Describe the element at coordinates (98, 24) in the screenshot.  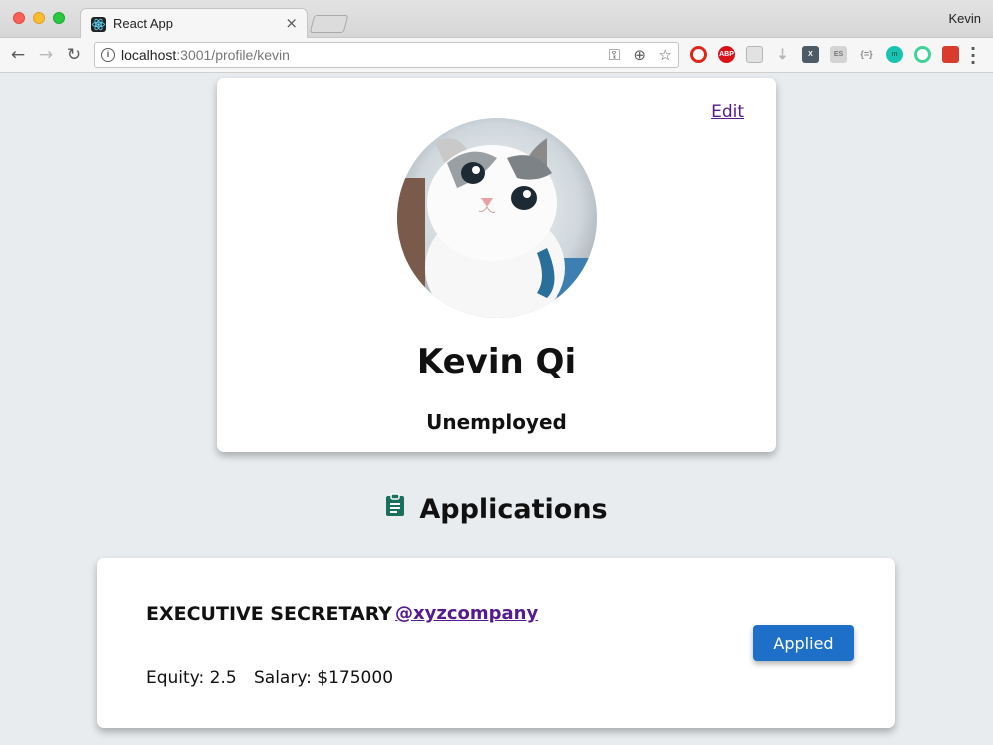
I see `react-icon` at that location.